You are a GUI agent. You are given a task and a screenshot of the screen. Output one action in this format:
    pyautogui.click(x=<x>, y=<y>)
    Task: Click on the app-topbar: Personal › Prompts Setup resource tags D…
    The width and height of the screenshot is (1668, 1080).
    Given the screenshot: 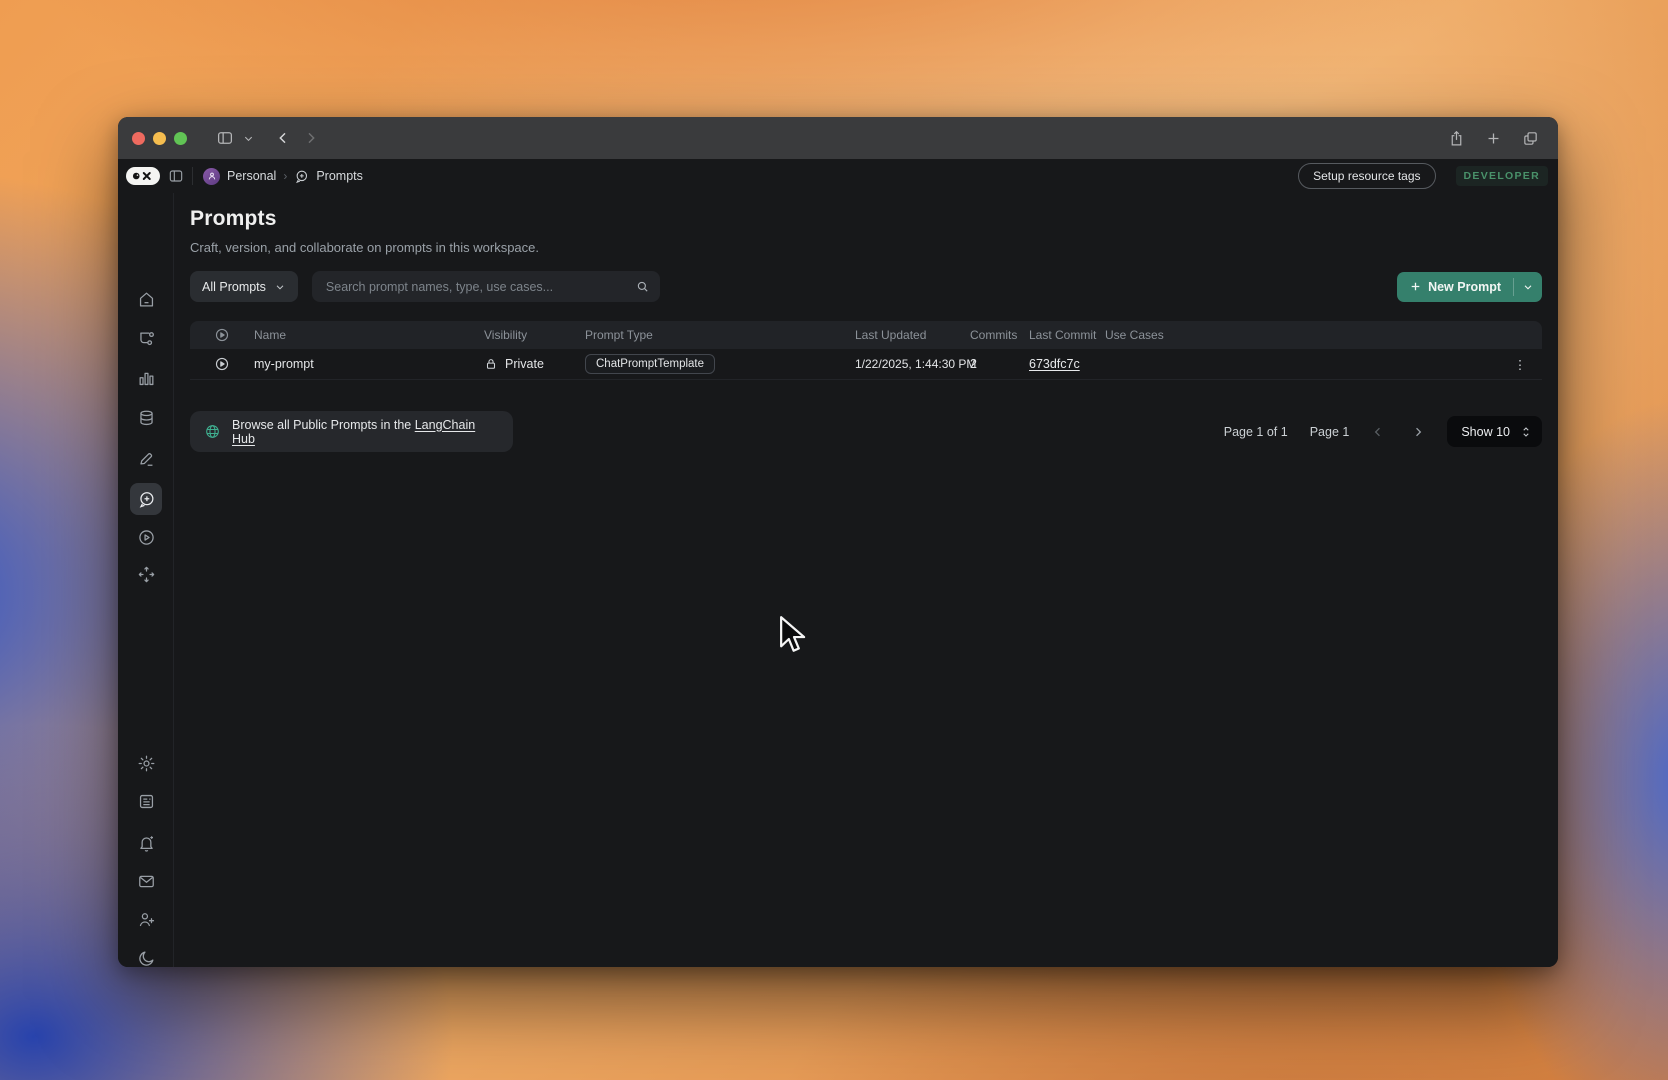 What is the action you would take?
    pyautogui.click(x=838, y=176)
    